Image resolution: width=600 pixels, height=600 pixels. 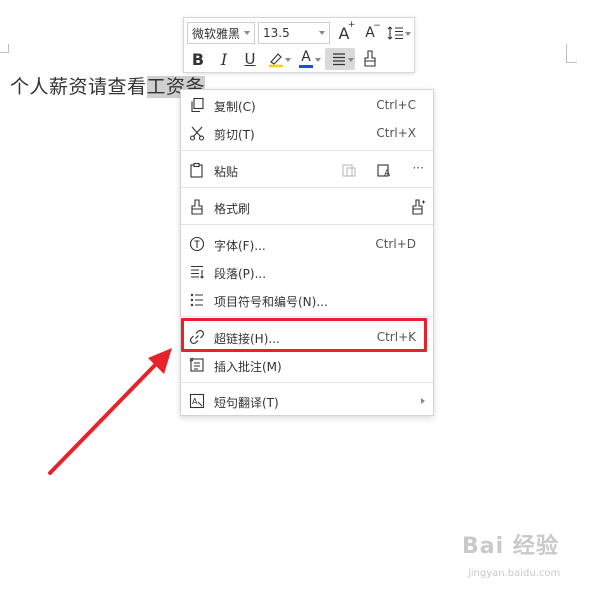 I want to click on align-justify-icon, so click(x=339, y=59).